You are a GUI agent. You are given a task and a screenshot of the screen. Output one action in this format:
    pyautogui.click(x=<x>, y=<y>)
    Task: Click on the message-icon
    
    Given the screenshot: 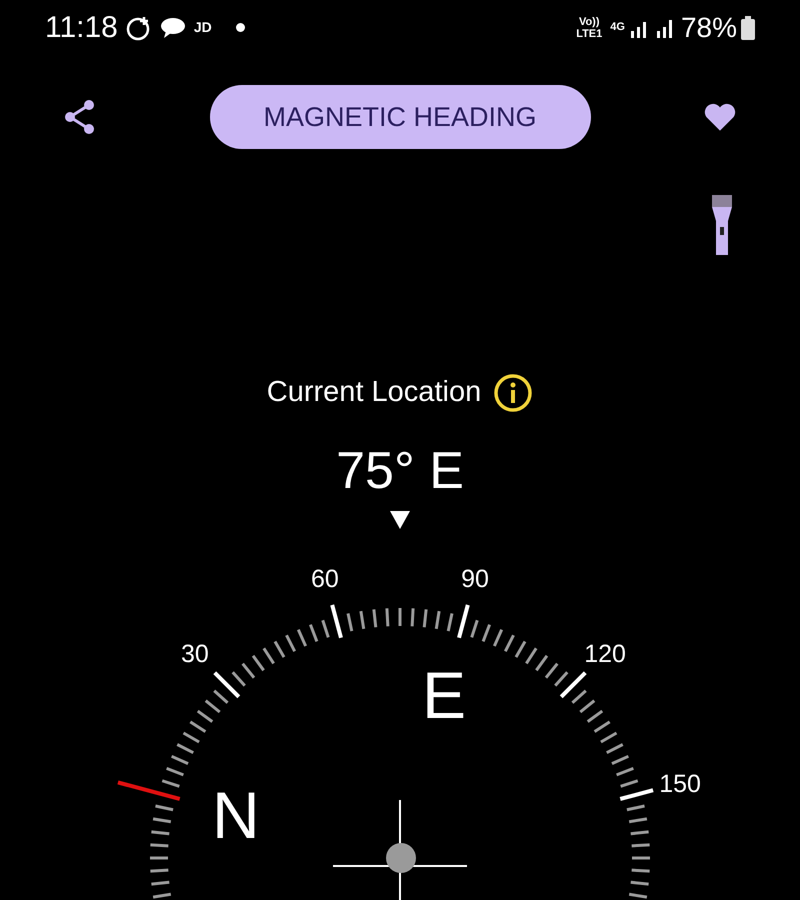 What is the action you would take?
    pyautogui.click(x=173, y=28)
    